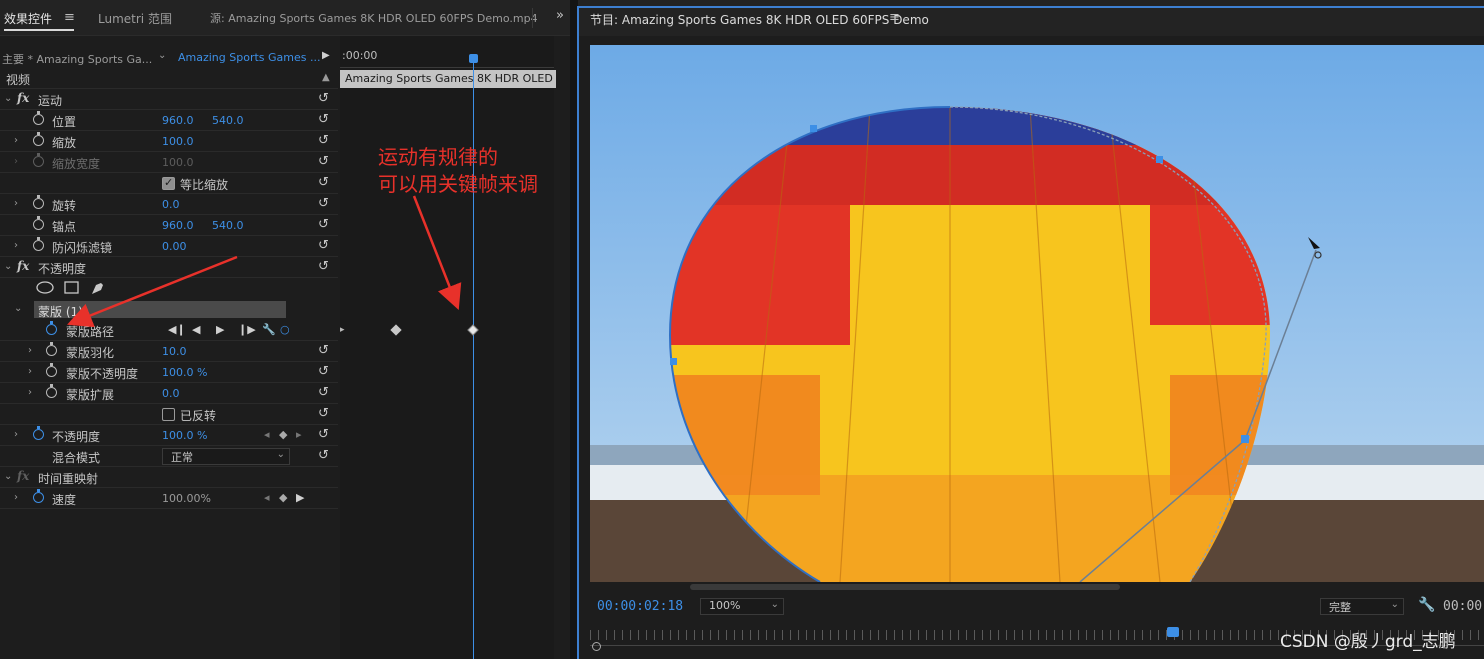  I want to click on current-timecode: 00:00:02:18, so click(640, 606).